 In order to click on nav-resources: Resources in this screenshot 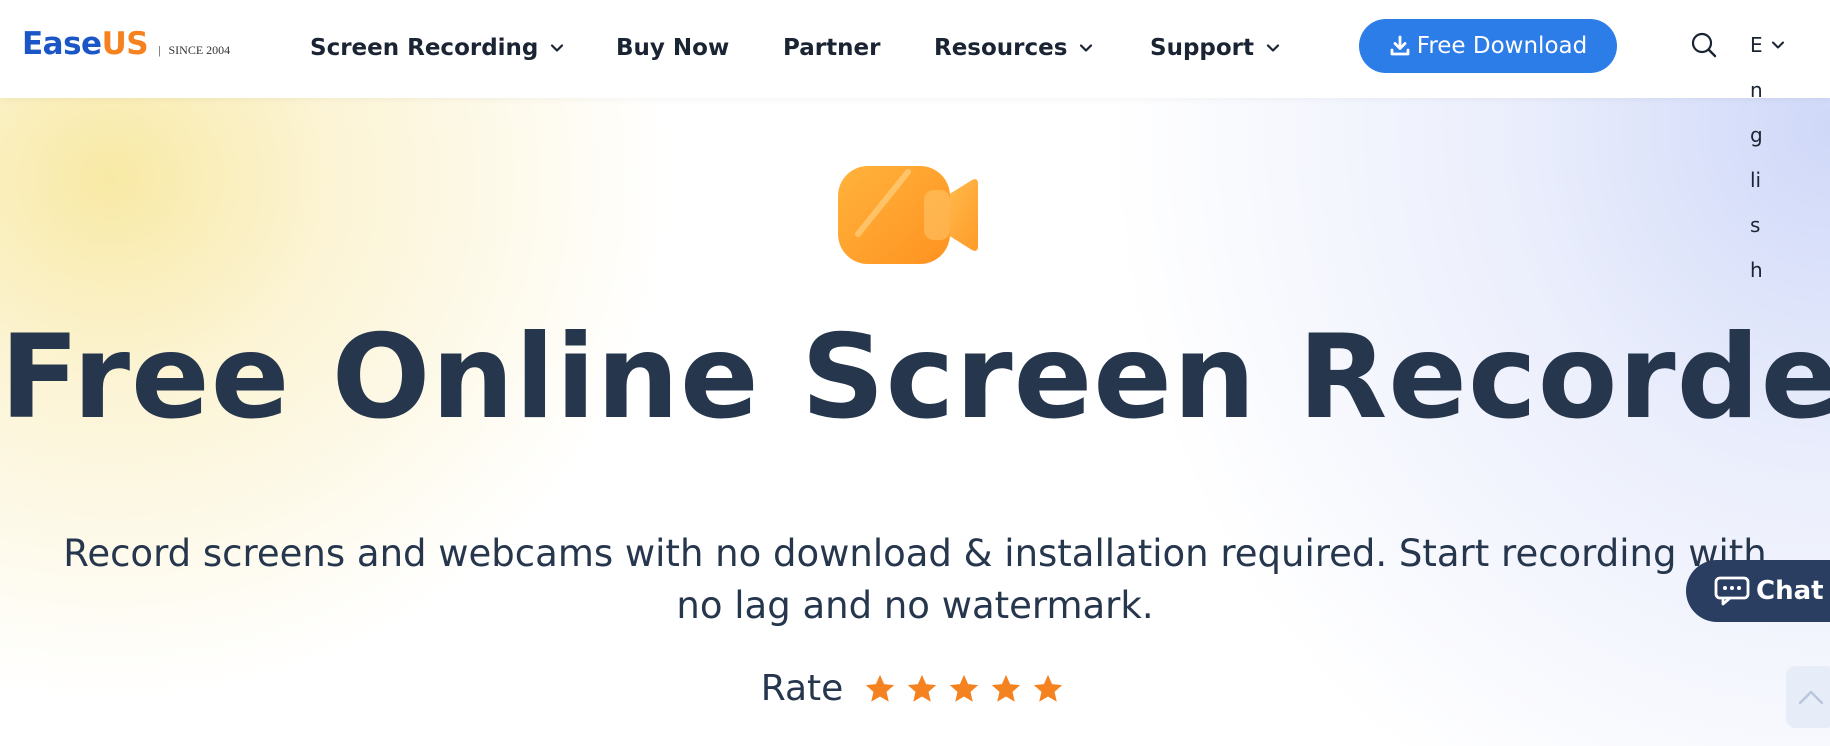, I will do `click(1014, 48)`.